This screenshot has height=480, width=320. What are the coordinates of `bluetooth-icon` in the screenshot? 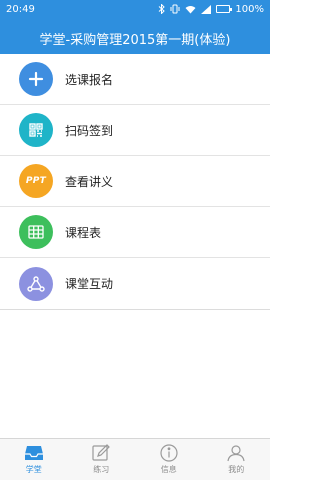 It's located at (162, 9).